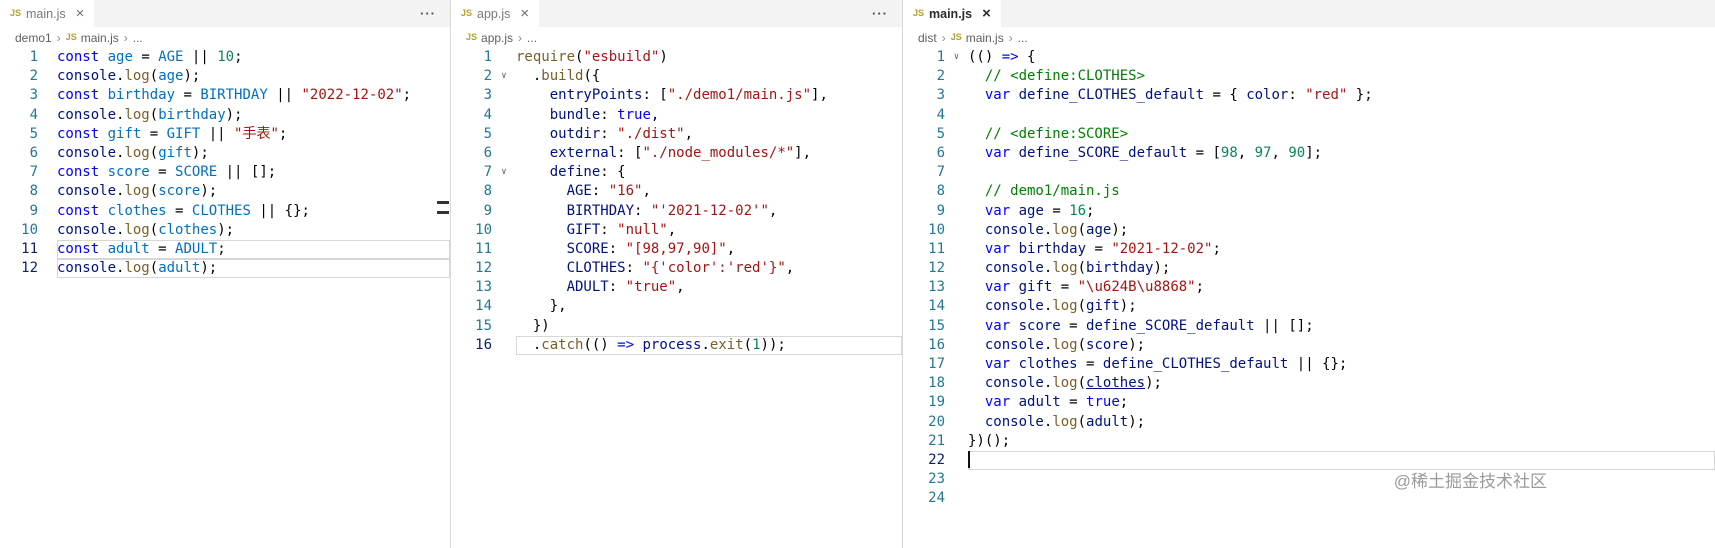 The height and width of the screenshot is (548, 1715). What do you see at coordinates (676, 76) in the screenshot?
I see `code-line: 2 ∨ .build({` at bounding box center [676, 76].